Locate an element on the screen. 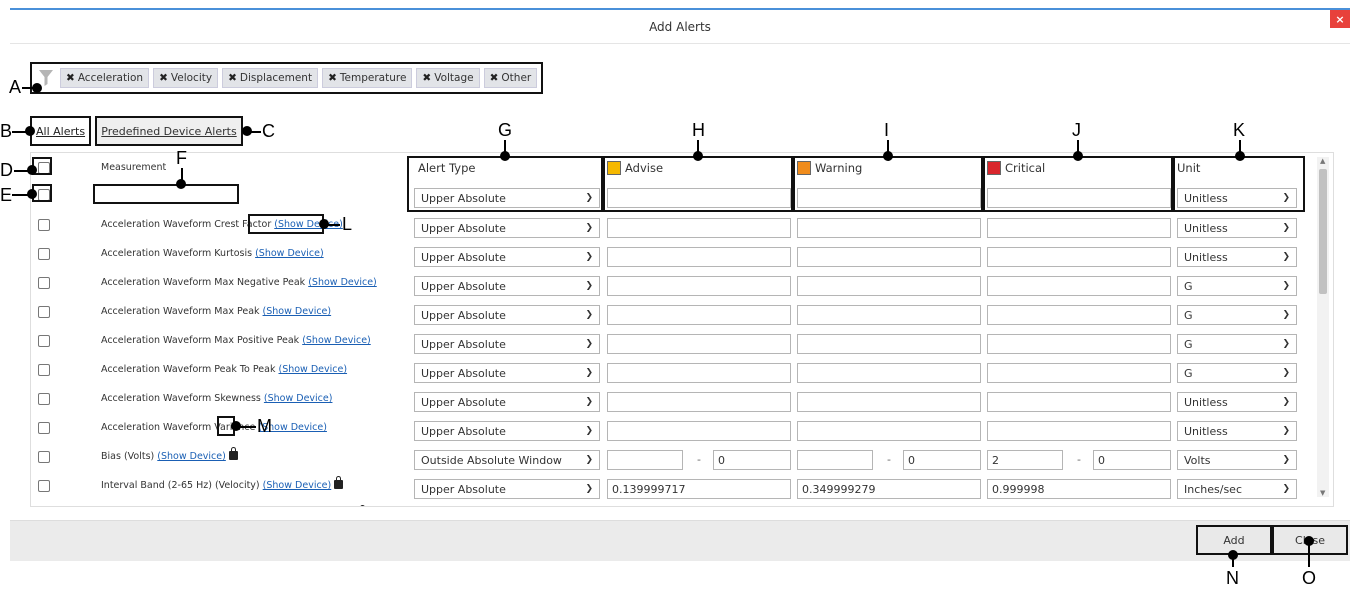 This screenshot has height=591, width=1350. scroll-up-icon: ▲ is located at coordinates (1322, 161).